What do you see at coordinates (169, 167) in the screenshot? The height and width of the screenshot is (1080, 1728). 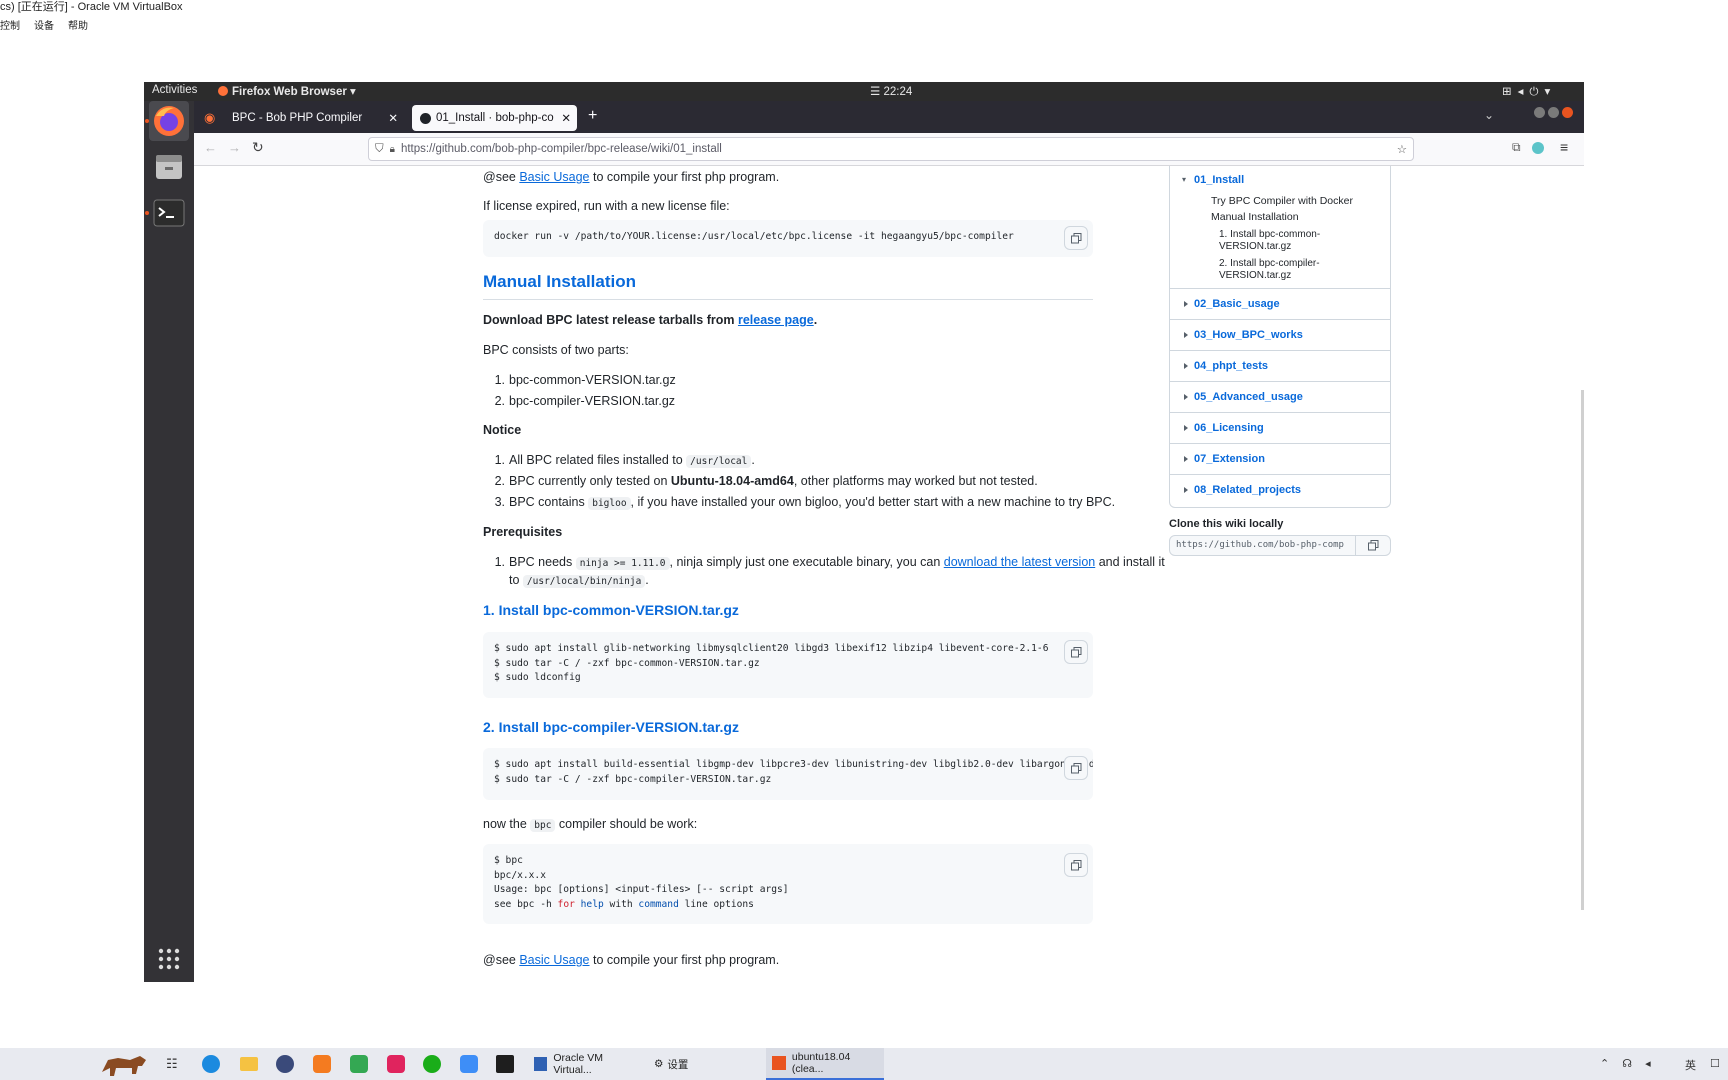 I see `dock-files` at bounding box center [169, 167].